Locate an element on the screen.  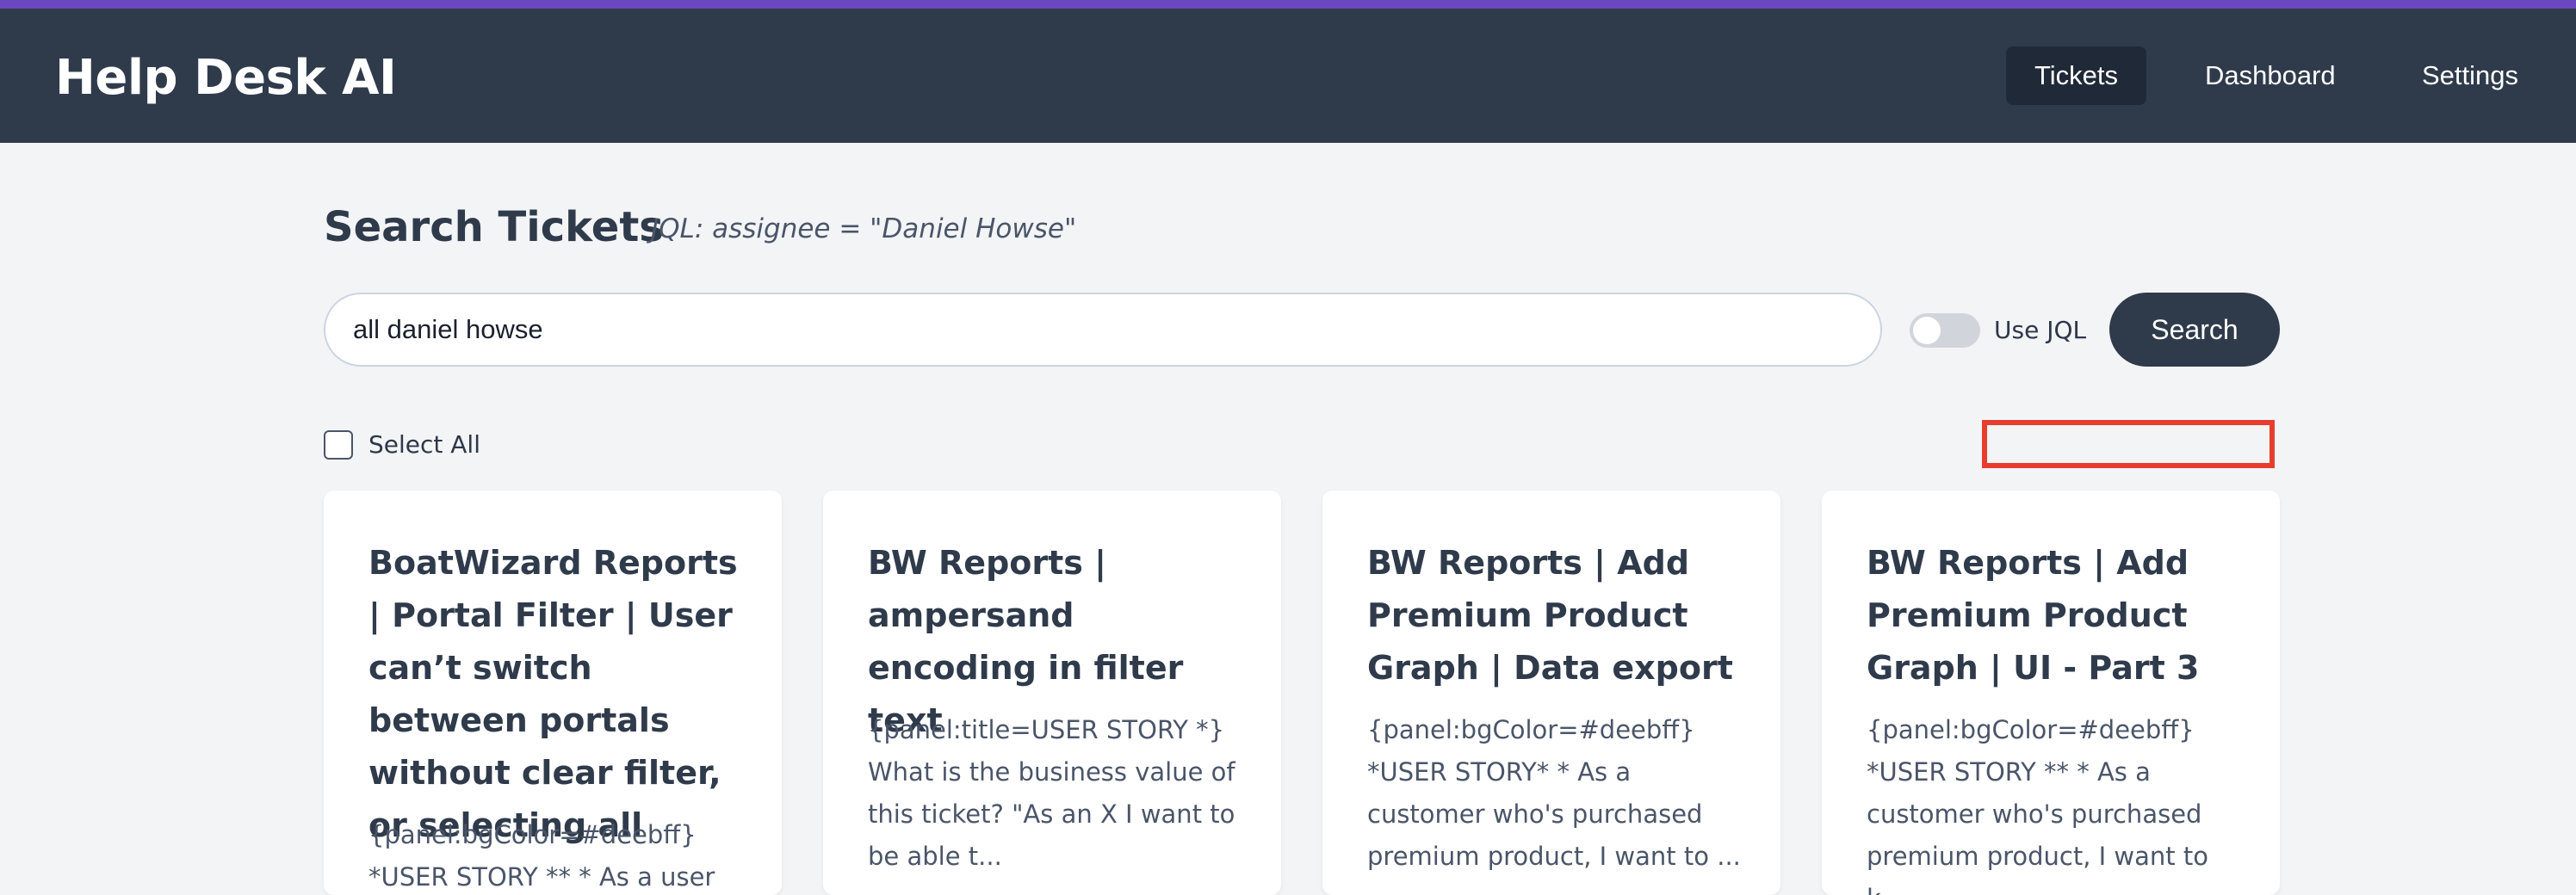
search-input: all daniel howse is located at coordinates (1103, 330).